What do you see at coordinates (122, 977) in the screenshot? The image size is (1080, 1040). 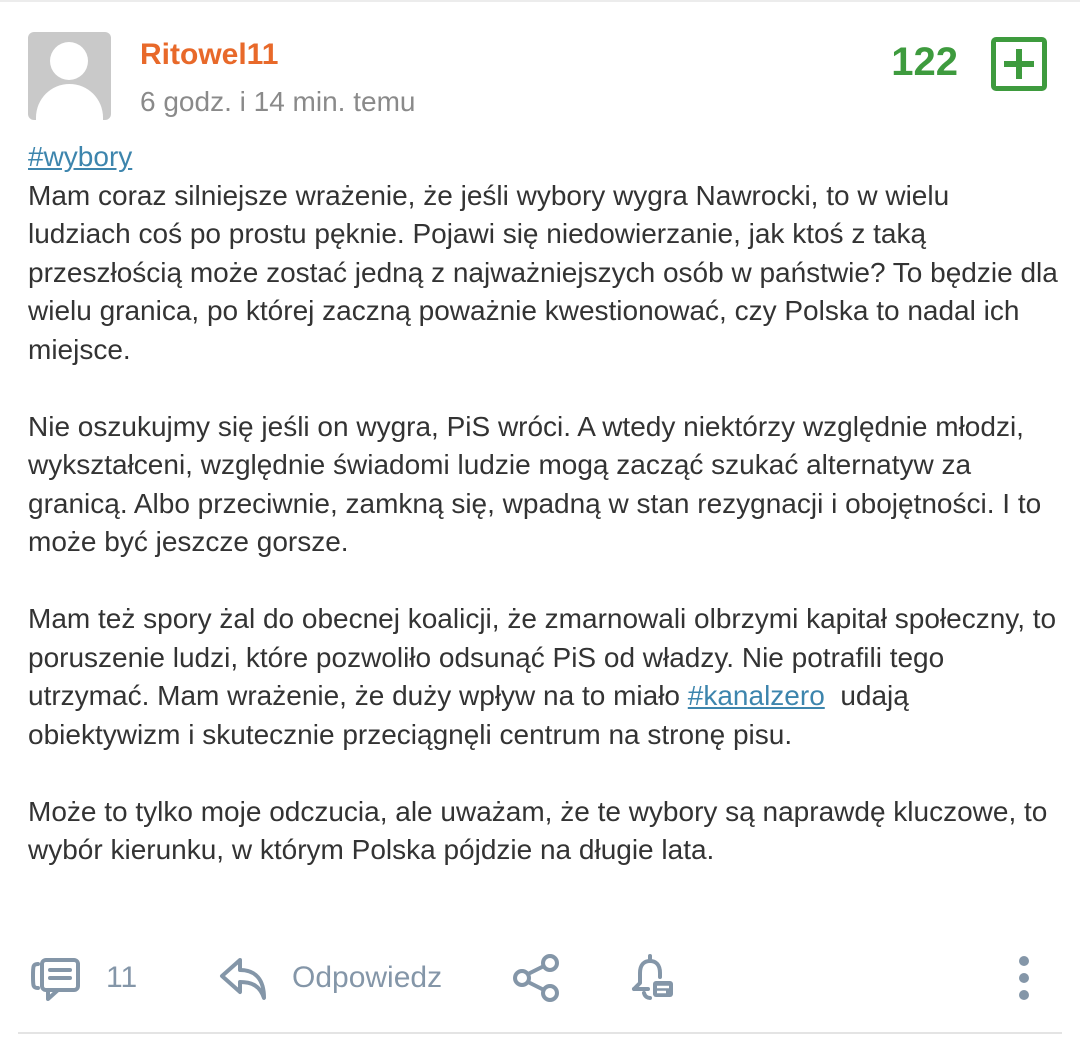 I see `comments-count: 11` at bounding box center [122, 977].